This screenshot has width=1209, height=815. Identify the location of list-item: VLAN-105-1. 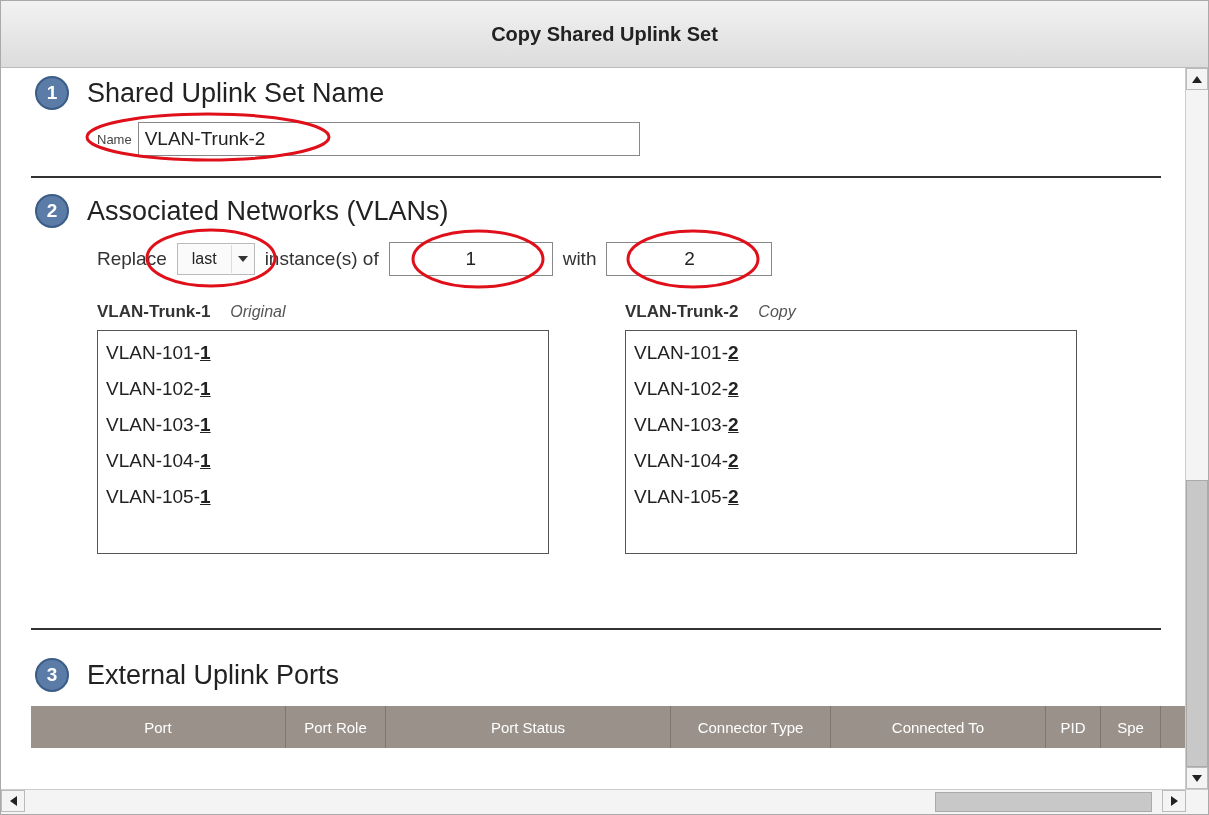
(323, 497).